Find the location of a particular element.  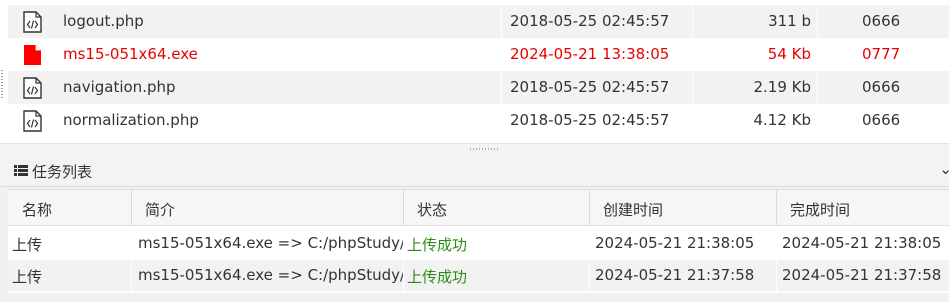

task-table-header: 名称 简介 状态 创建时间 完成时间 is located at coordinates (478, 208).